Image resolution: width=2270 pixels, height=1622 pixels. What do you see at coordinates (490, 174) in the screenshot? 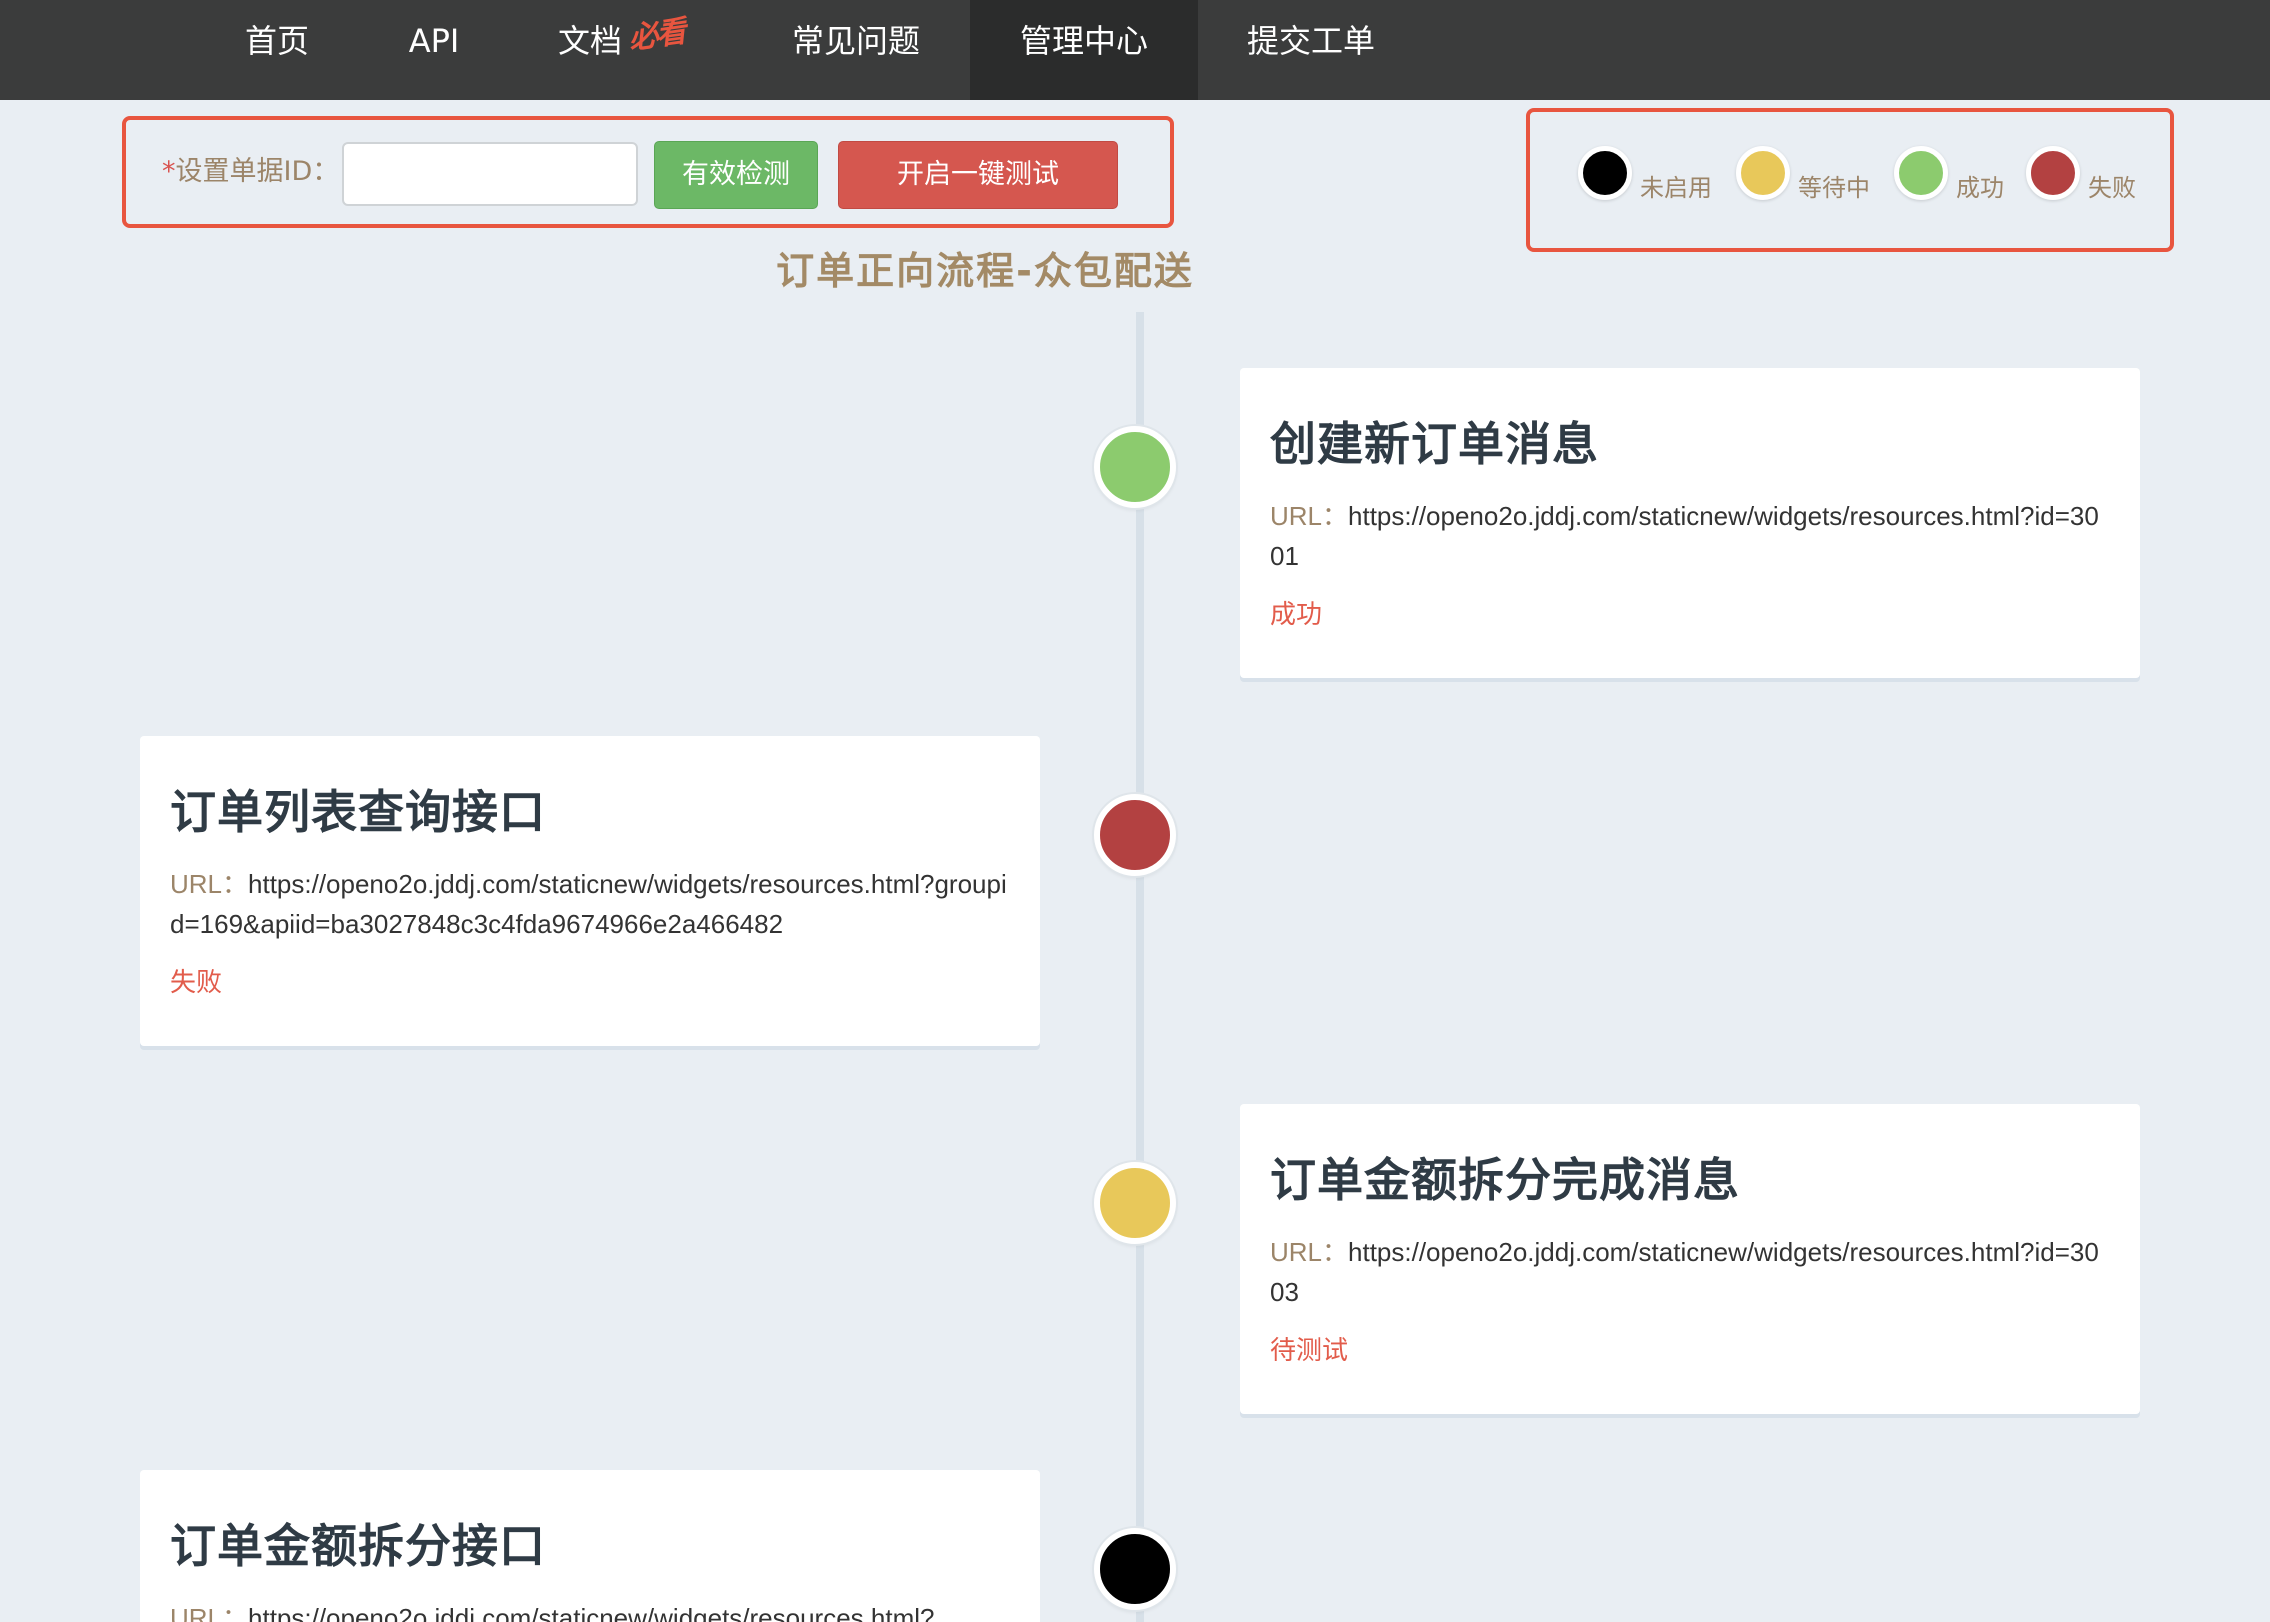
I see `order-id-input` at bounding box center [490, 174].